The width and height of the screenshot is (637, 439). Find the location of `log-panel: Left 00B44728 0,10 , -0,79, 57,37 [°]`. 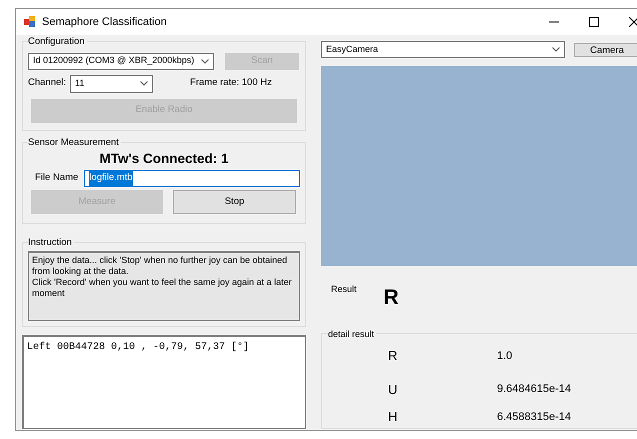

log-panel: Left 00B44728 0,10 , -0,79, 57,37 [°] is located at coordinates (164, 382).